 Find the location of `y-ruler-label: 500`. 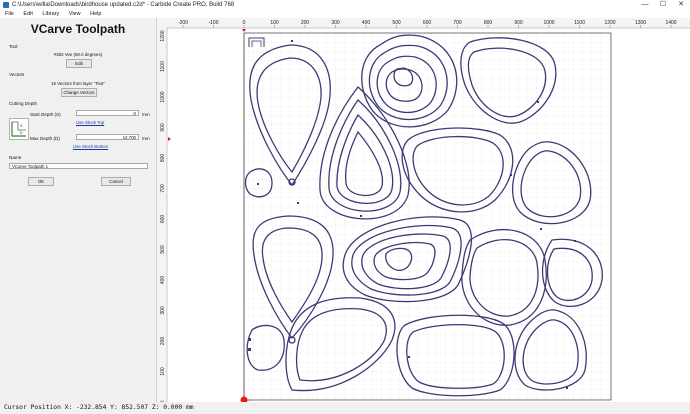

y-ruler-label: 500 is located at coordinates (163, 249).